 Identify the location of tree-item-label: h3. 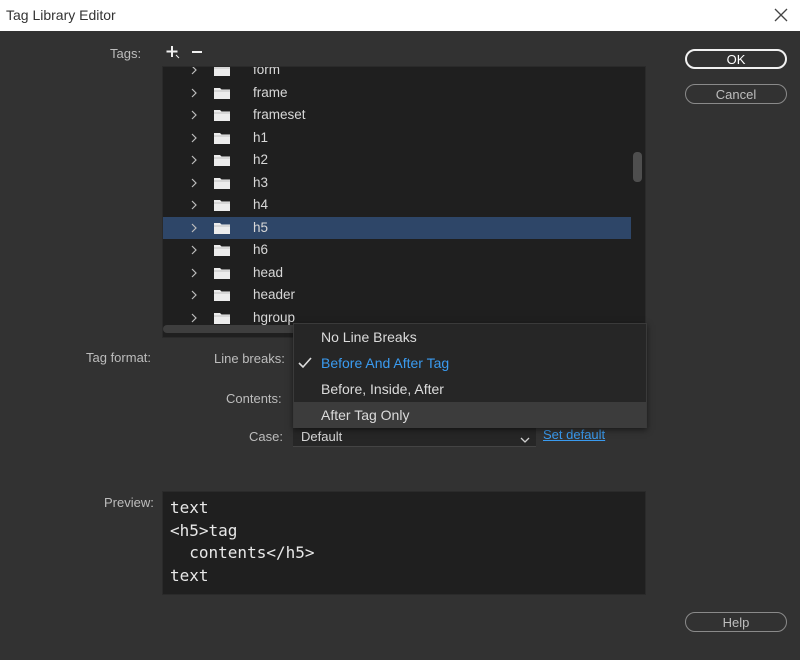
(261, 182).